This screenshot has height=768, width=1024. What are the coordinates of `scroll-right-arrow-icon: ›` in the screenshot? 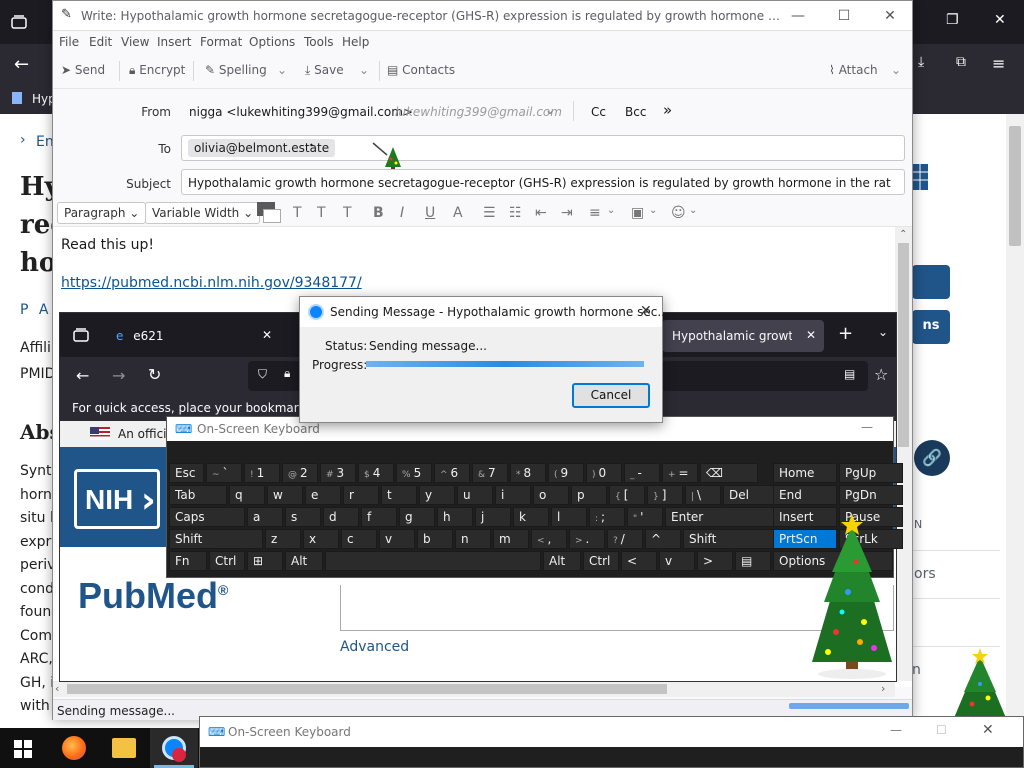 It's located at (883, 688).